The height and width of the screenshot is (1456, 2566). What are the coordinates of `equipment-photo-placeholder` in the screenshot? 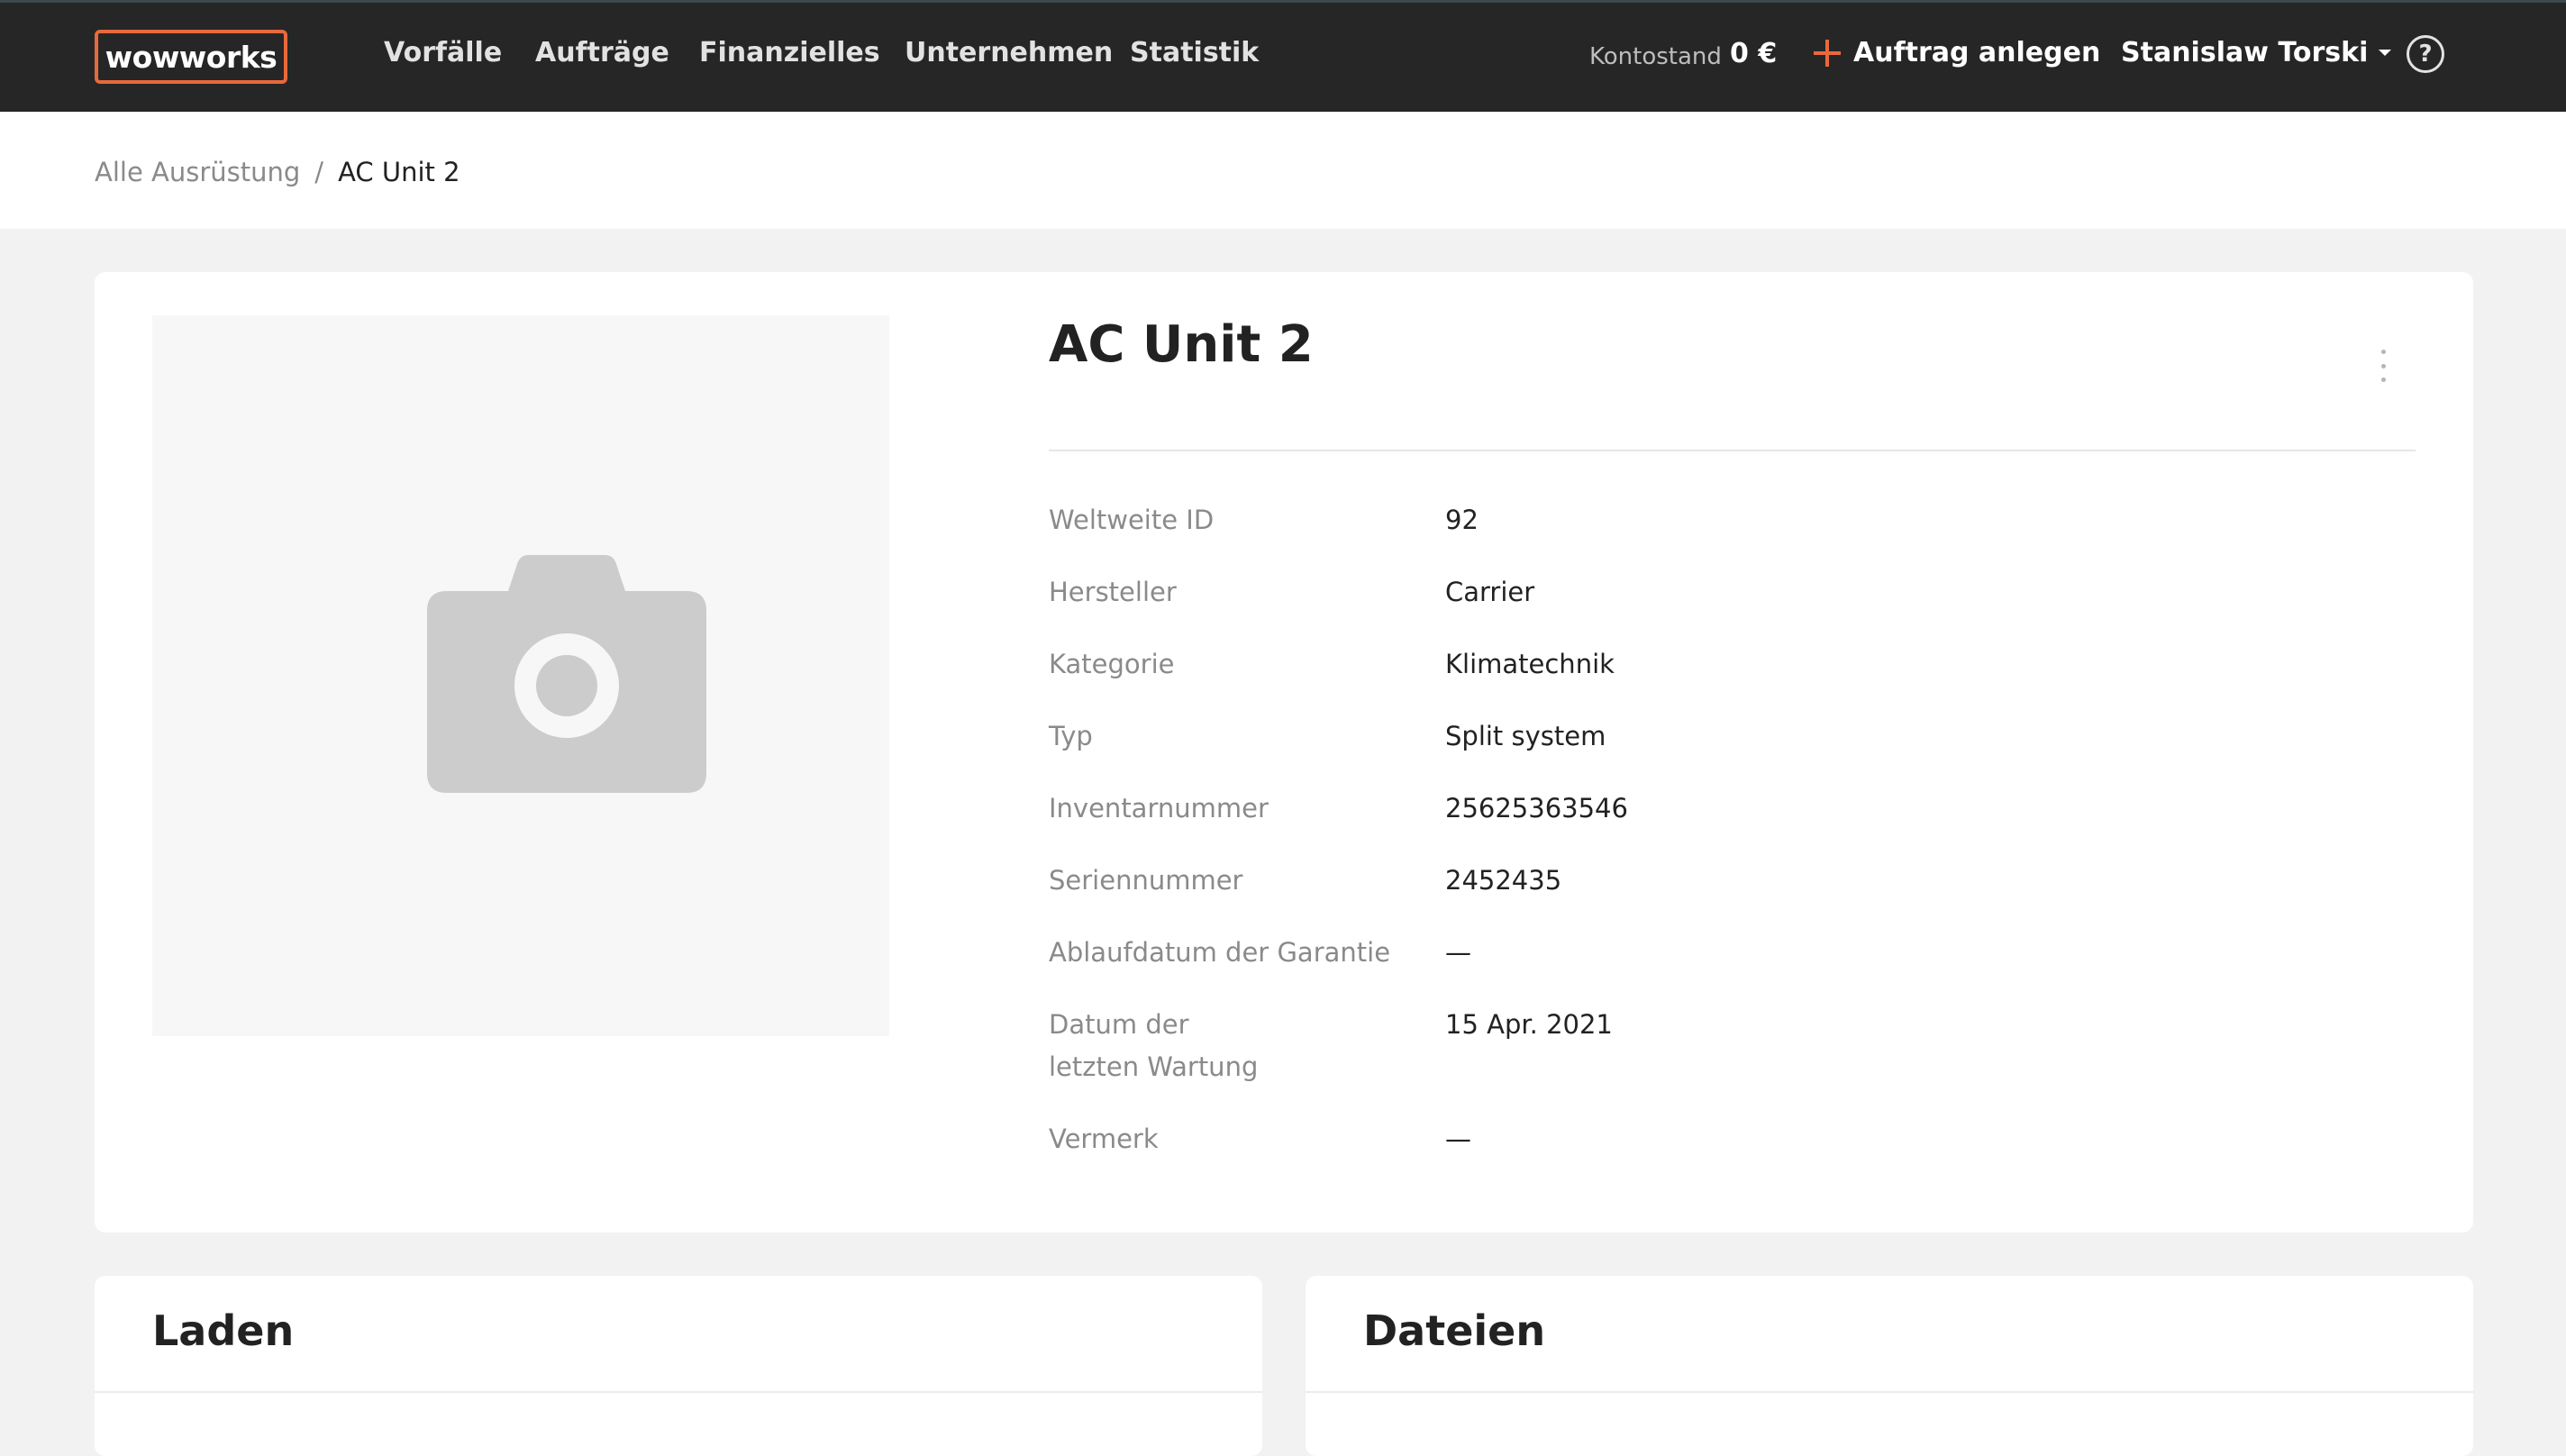 It's located at (520, 676).